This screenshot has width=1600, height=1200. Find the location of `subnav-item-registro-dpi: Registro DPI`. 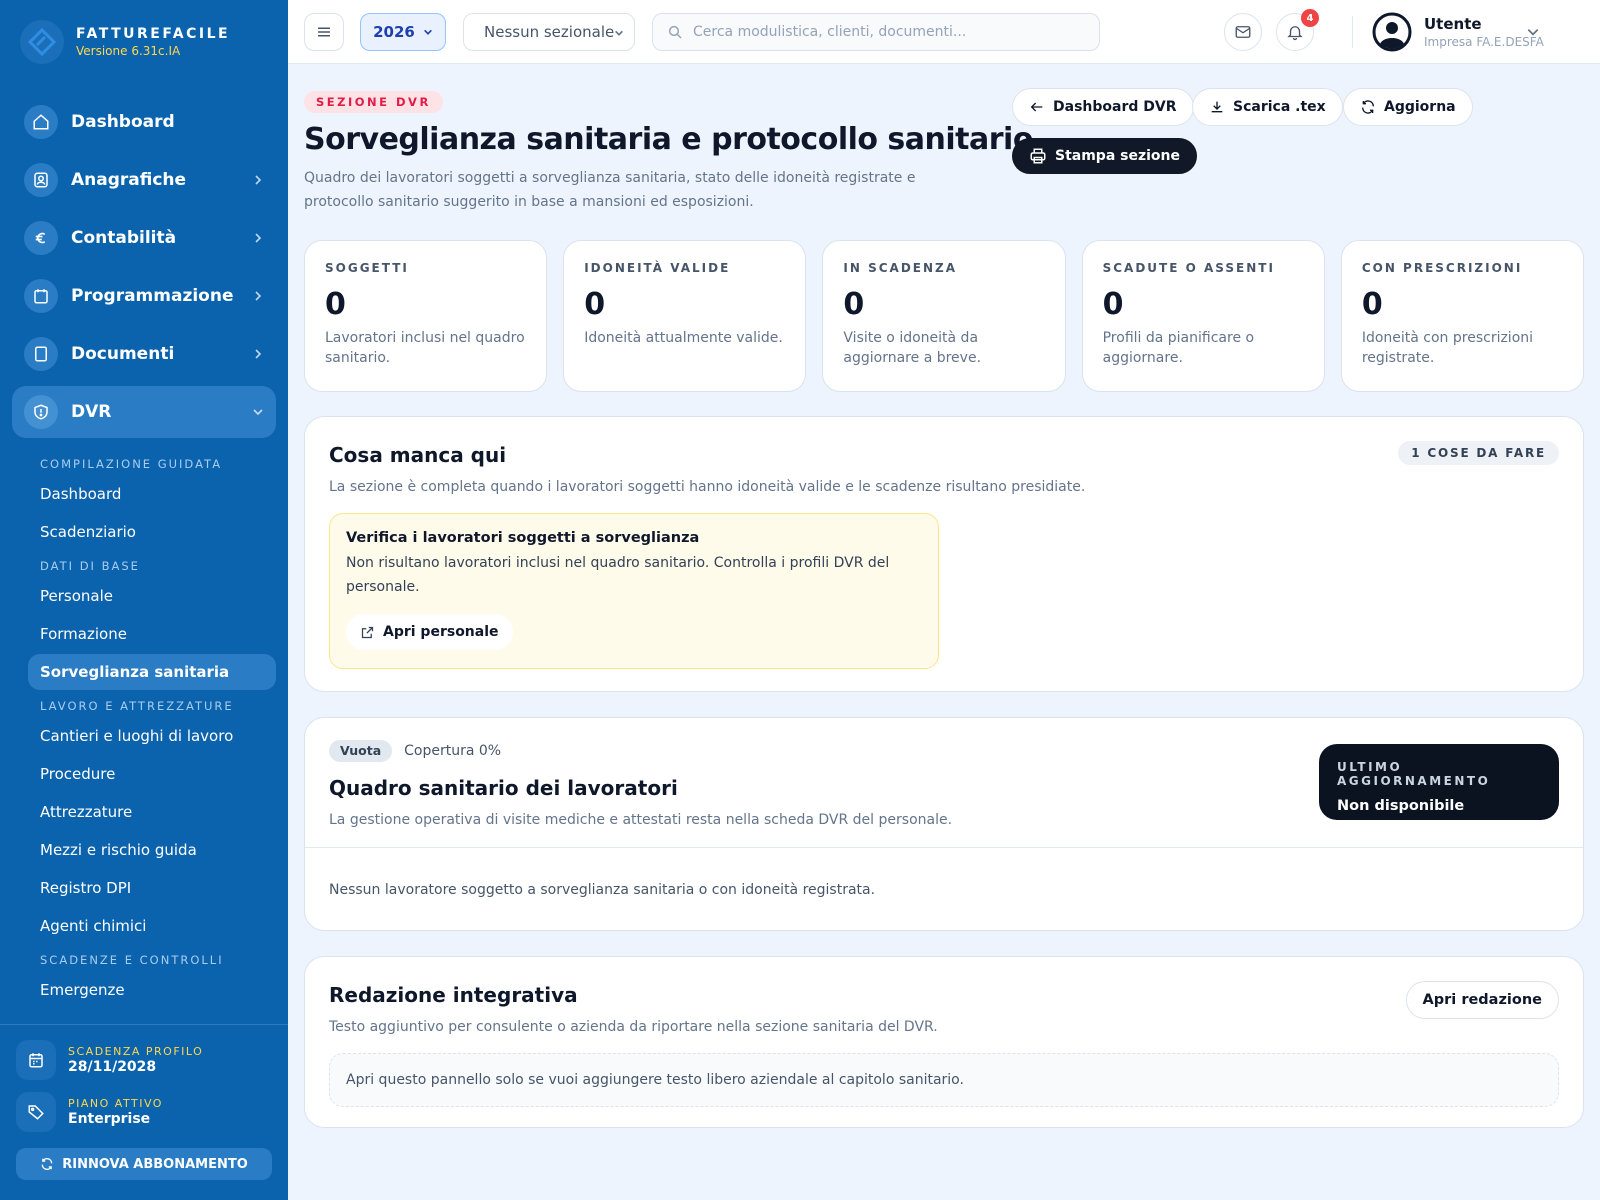

subnav-item-registro-dpi: Registro DPI is located at coordinates (152, 888).